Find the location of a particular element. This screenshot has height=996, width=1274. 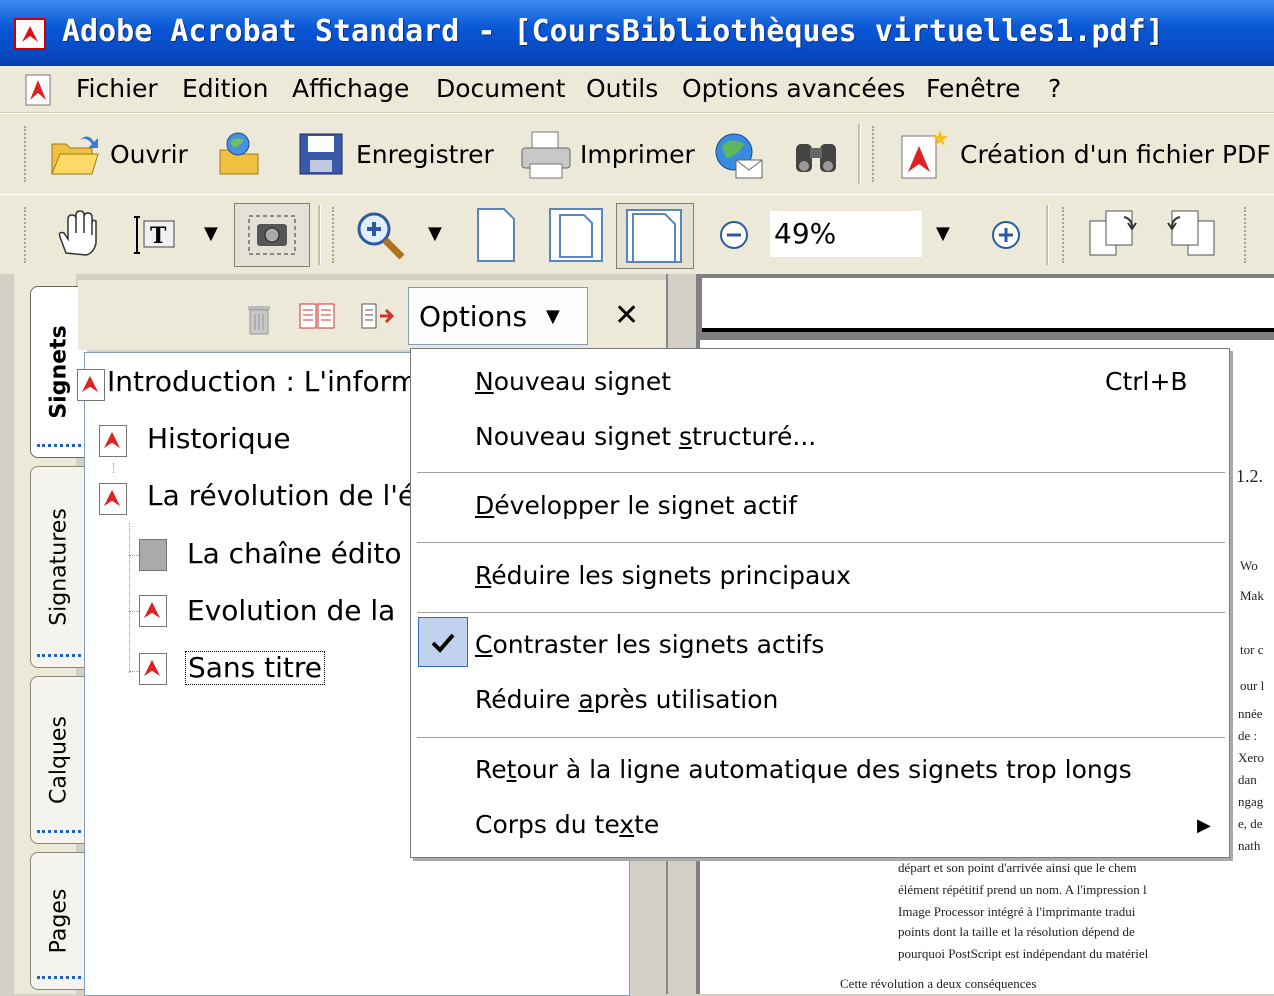

page-text-line: Cette révolution a deux conséquences is located at coordinates (938, 983).